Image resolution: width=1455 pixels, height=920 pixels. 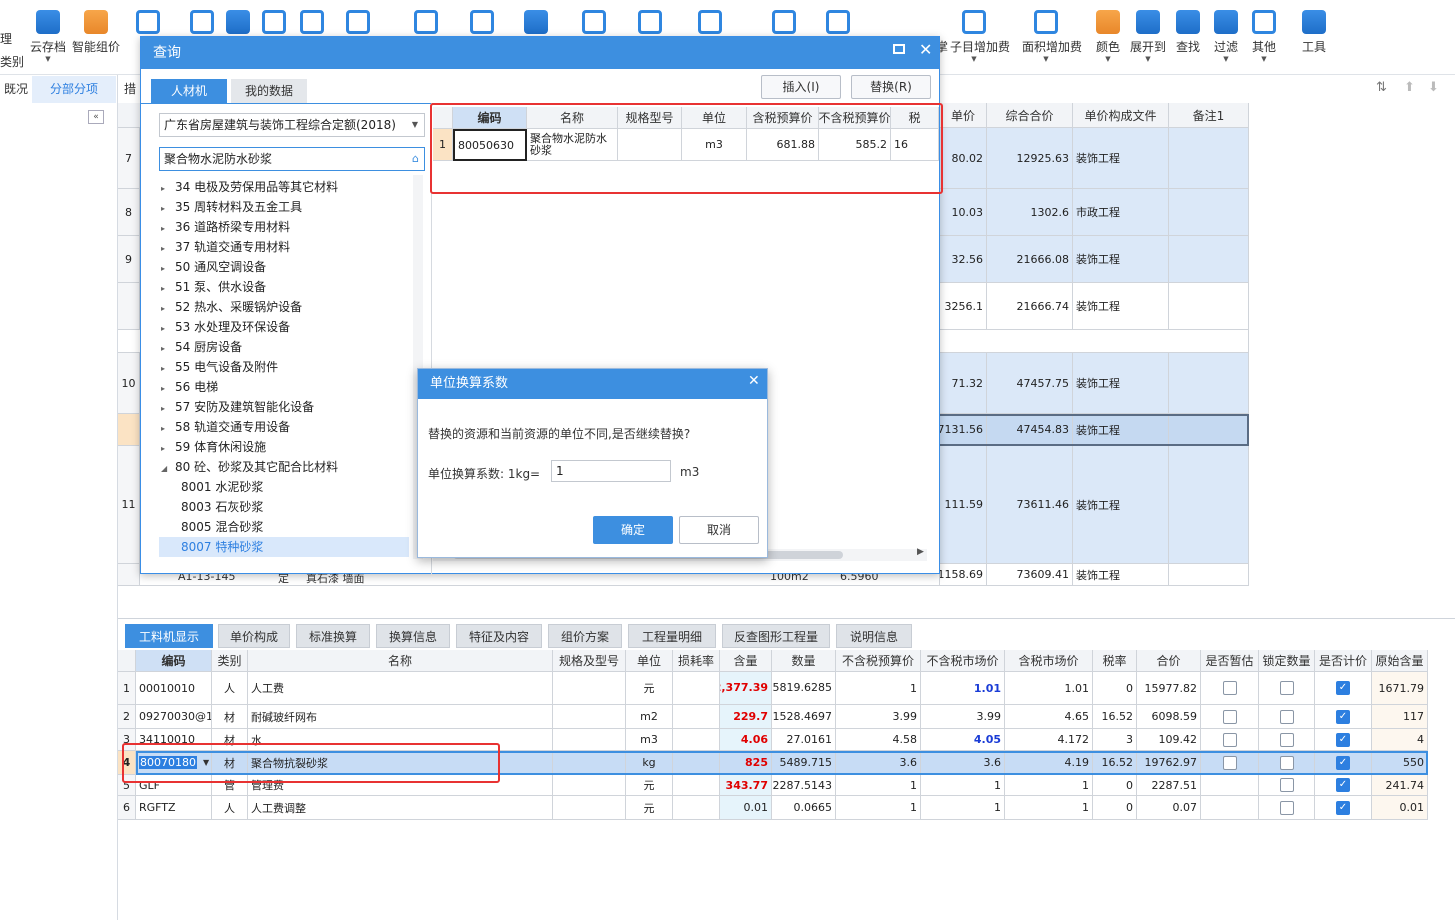 I want to click on factor-input: 1, so click(x=611, y=471).